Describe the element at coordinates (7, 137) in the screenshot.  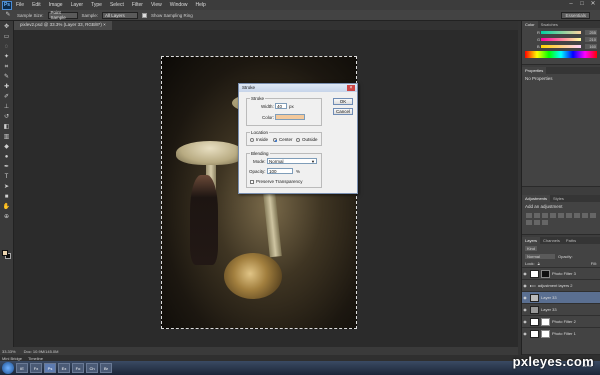
I see `gradient-tool-icon: ▥` at that location.